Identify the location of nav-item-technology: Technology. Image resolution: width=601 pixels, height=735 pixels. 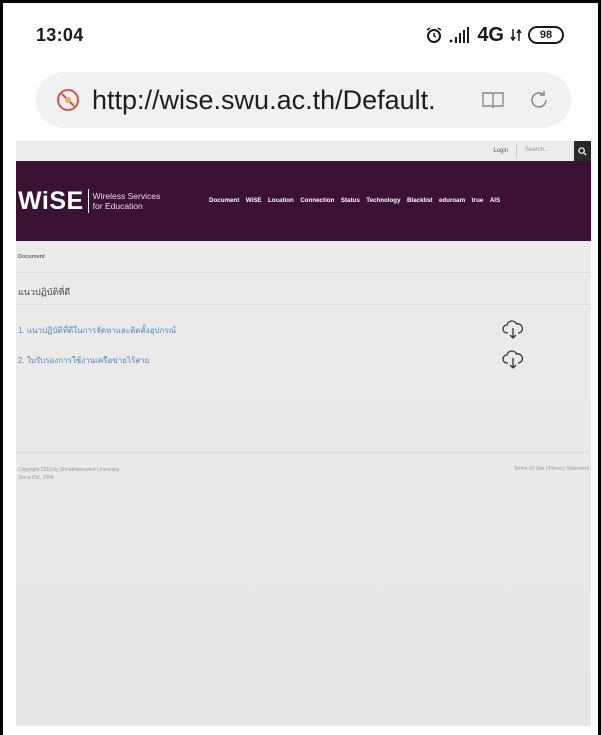
(383, 200).